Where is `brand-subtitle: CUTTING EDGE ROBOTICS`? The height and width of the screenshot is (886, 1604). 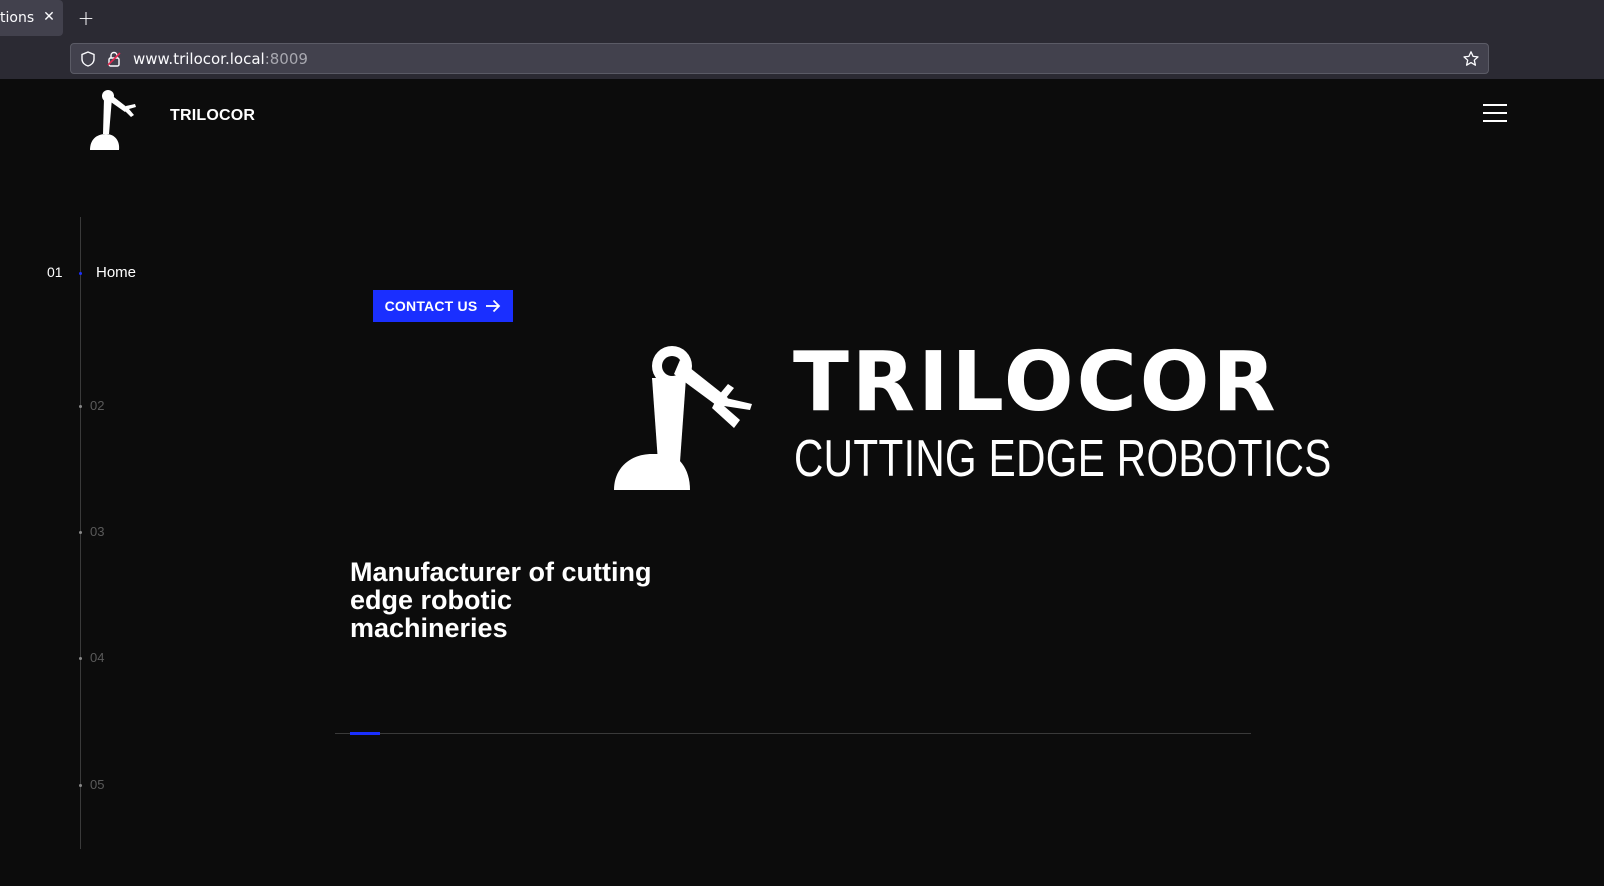 brand-subtitle: CUTTING EDGE ROBOTICS is located at coordinates (1063, 459).